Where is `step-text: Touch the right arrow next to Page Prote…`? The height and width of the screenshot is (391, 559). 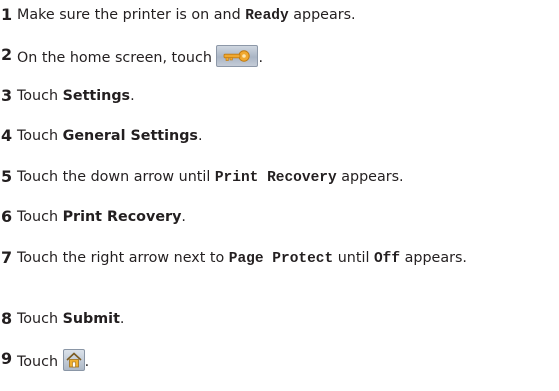
step-text: Touch the right arrow next to Page Prote… is located at coordinates (242, 258).